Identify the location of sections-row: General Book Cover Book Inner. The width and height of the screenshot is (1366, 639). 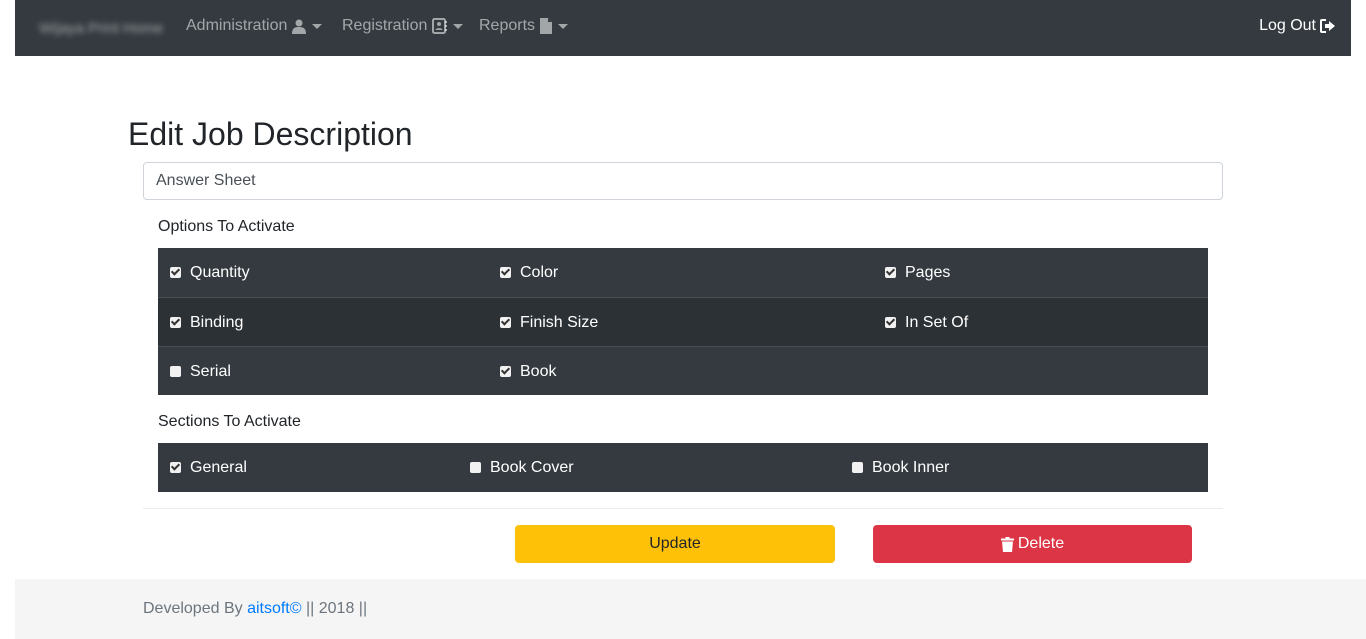
(683, 467).